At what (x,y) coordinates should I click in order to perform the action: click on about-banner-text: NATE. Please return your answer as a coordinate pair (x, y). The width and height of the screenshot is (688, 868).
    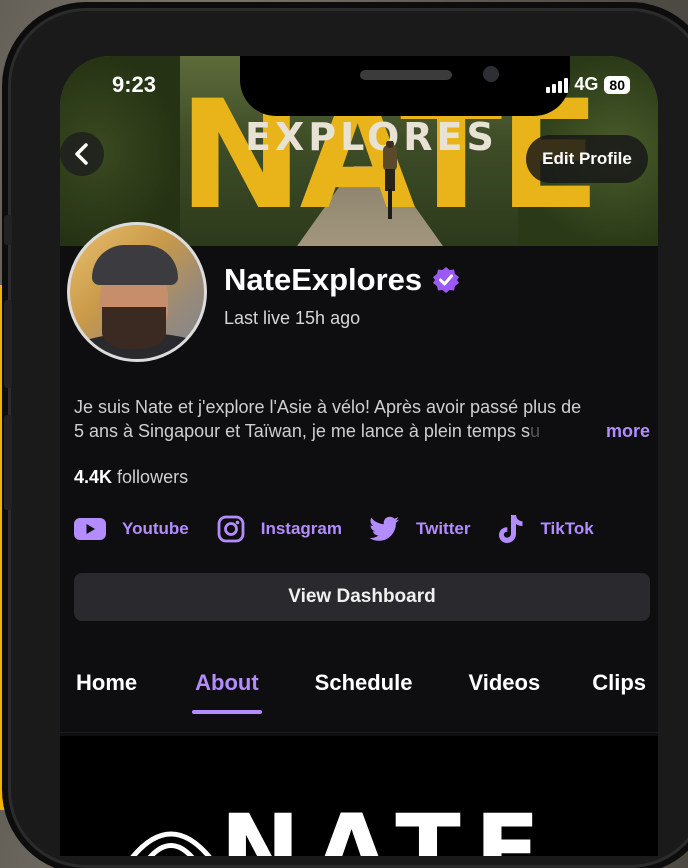
    Looking at the image, I should click on (387, 825).